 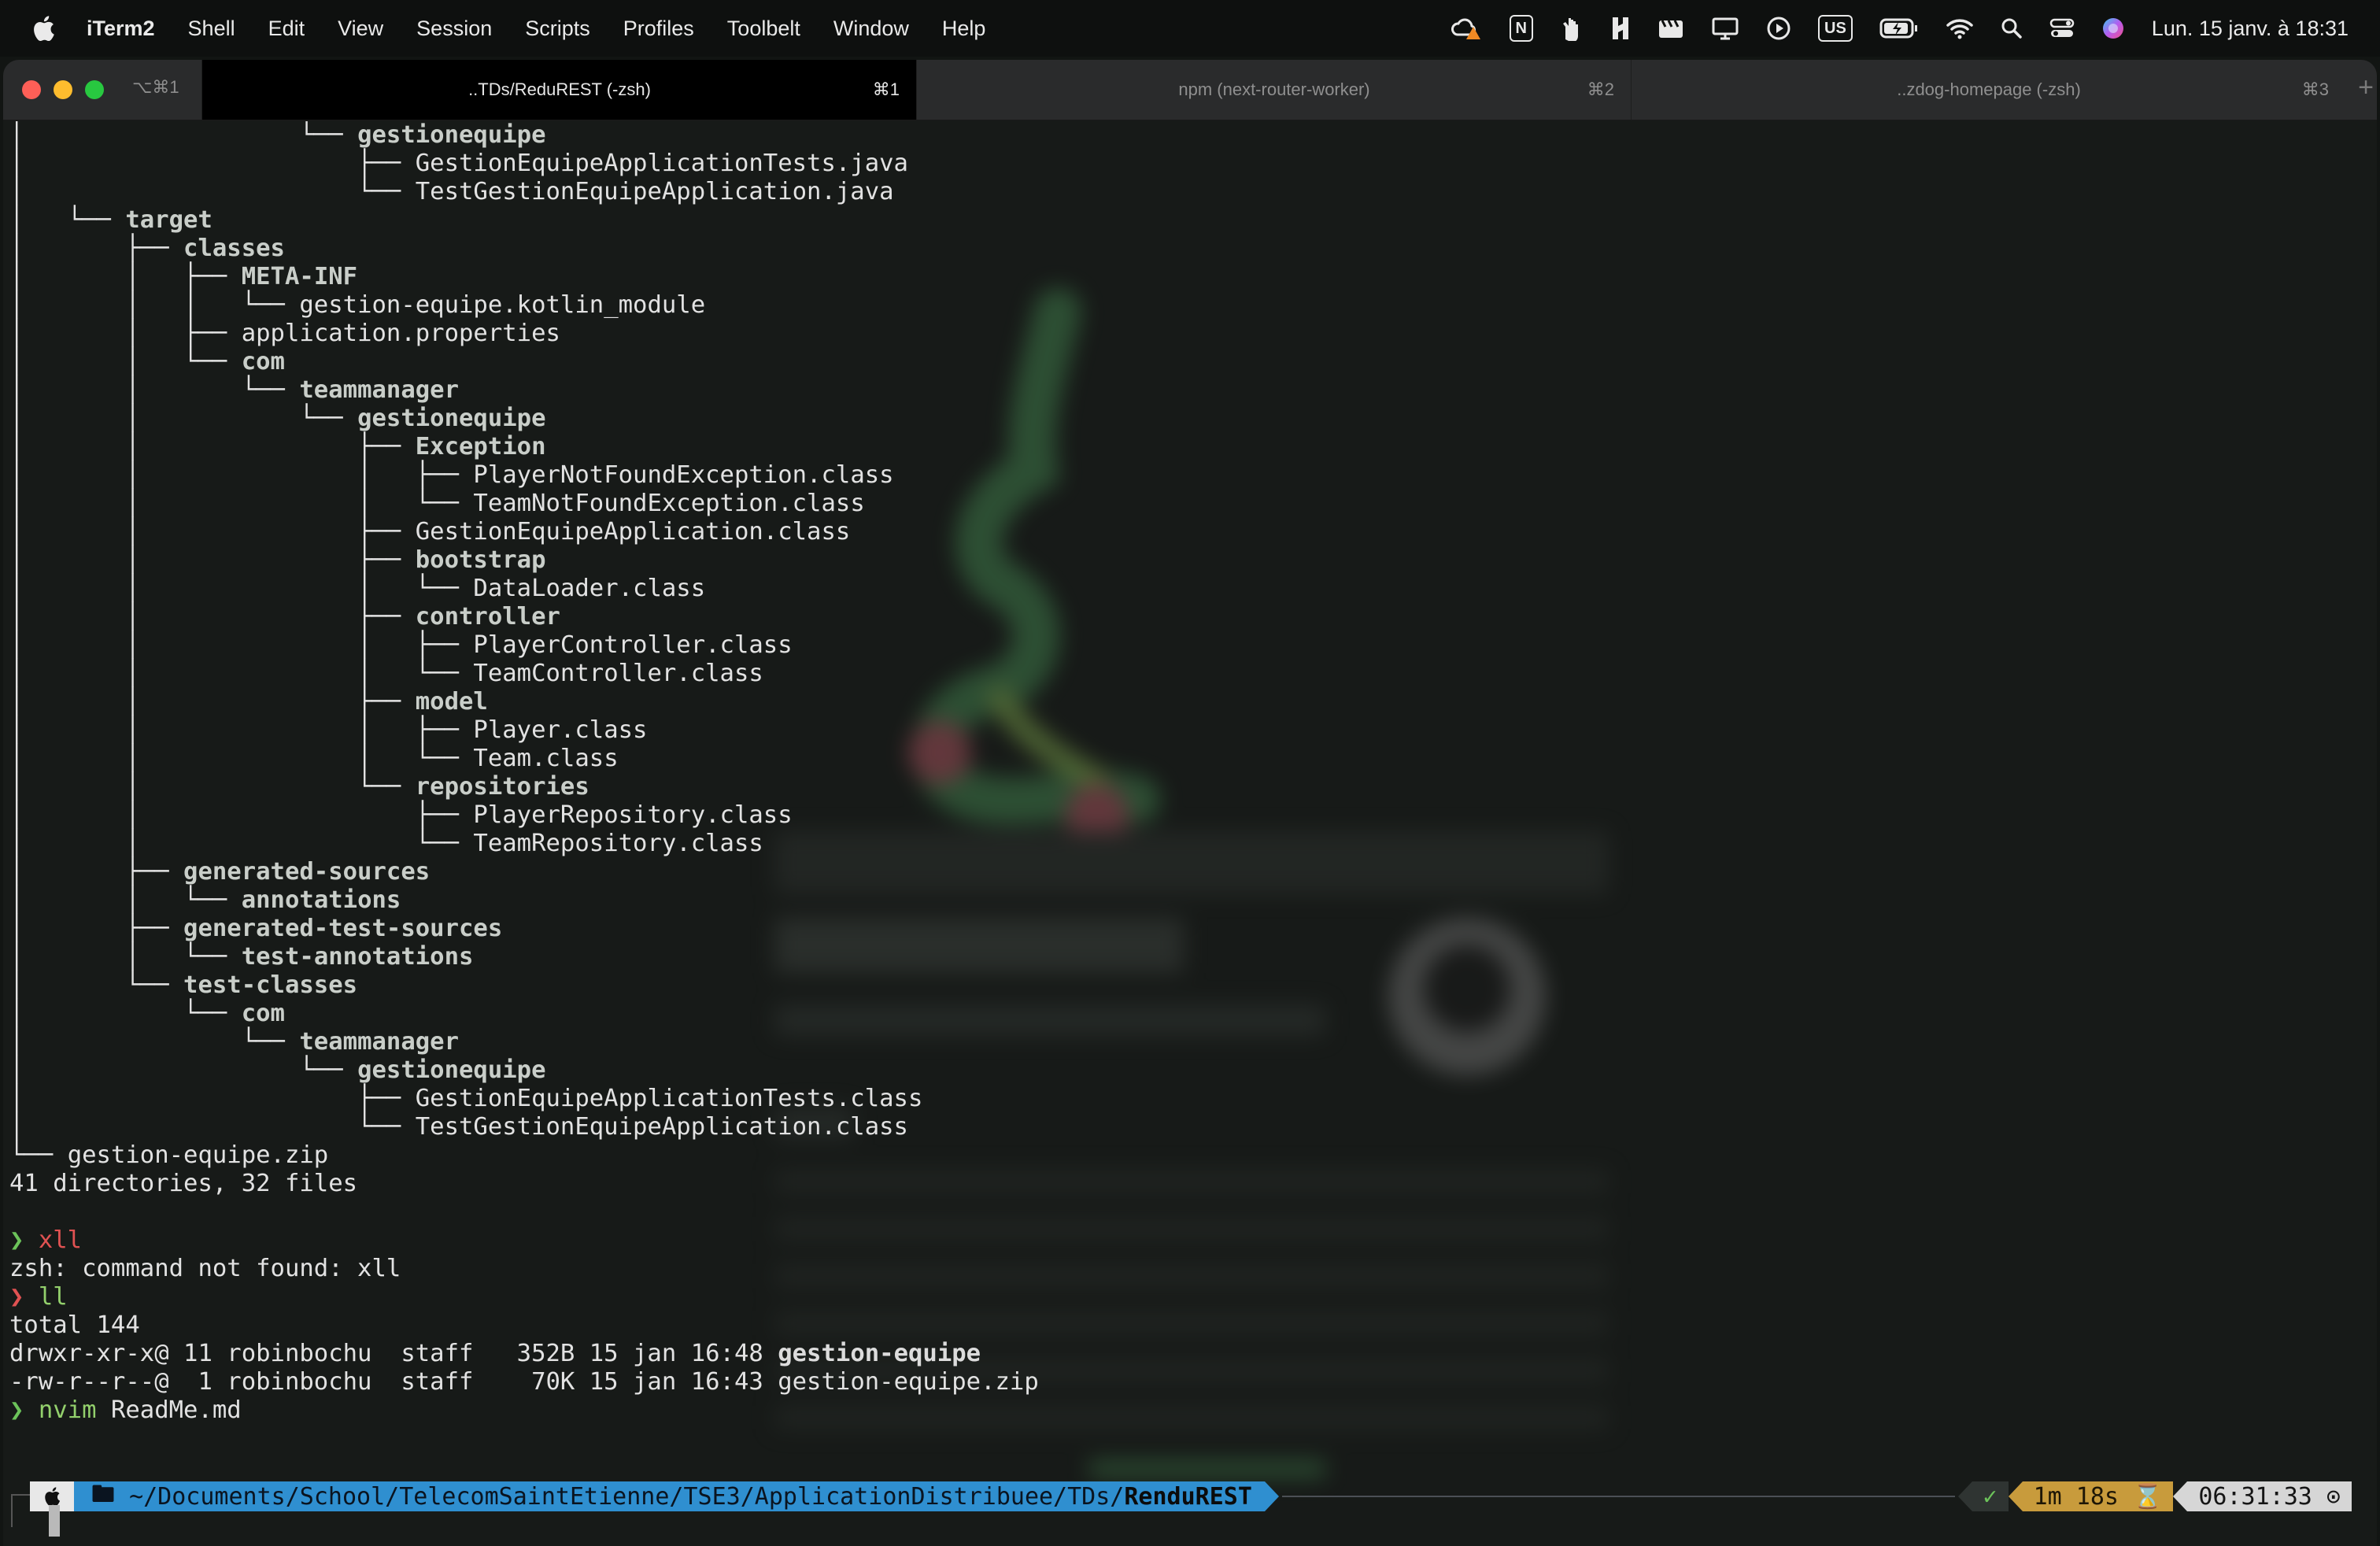 I want to click on cloud-warning-icon, so click(x=1466, y=28).